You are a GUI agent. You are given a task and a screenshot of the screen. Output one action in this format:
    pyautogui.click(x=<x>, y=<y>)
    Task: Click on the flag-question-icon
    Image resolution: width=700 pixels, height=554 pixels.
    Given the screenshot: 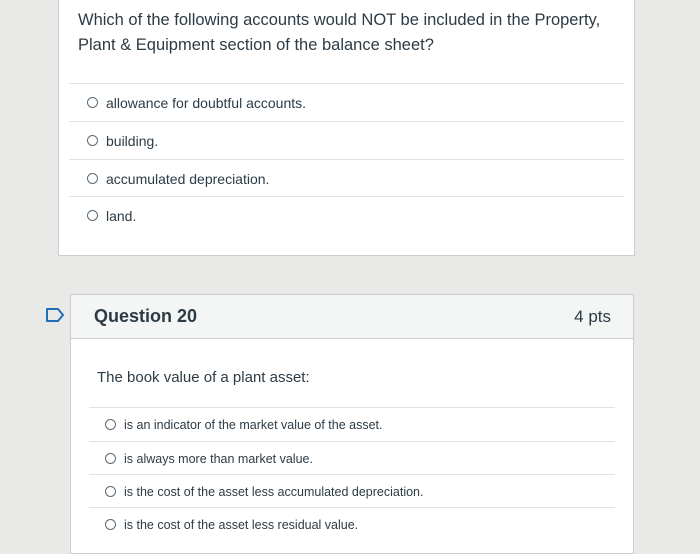 What is the action you would take?
    pyautogui.click(x=55, y=315)
    